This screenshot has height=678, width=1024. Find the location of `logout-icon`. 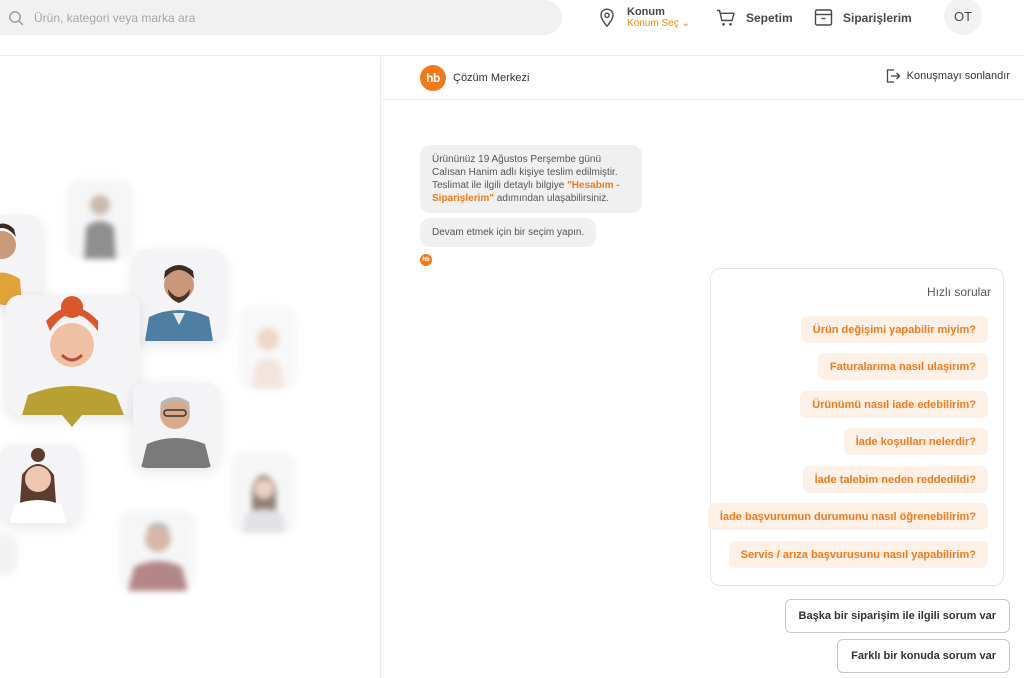

logout-icon is located at coordinates (893, 76).